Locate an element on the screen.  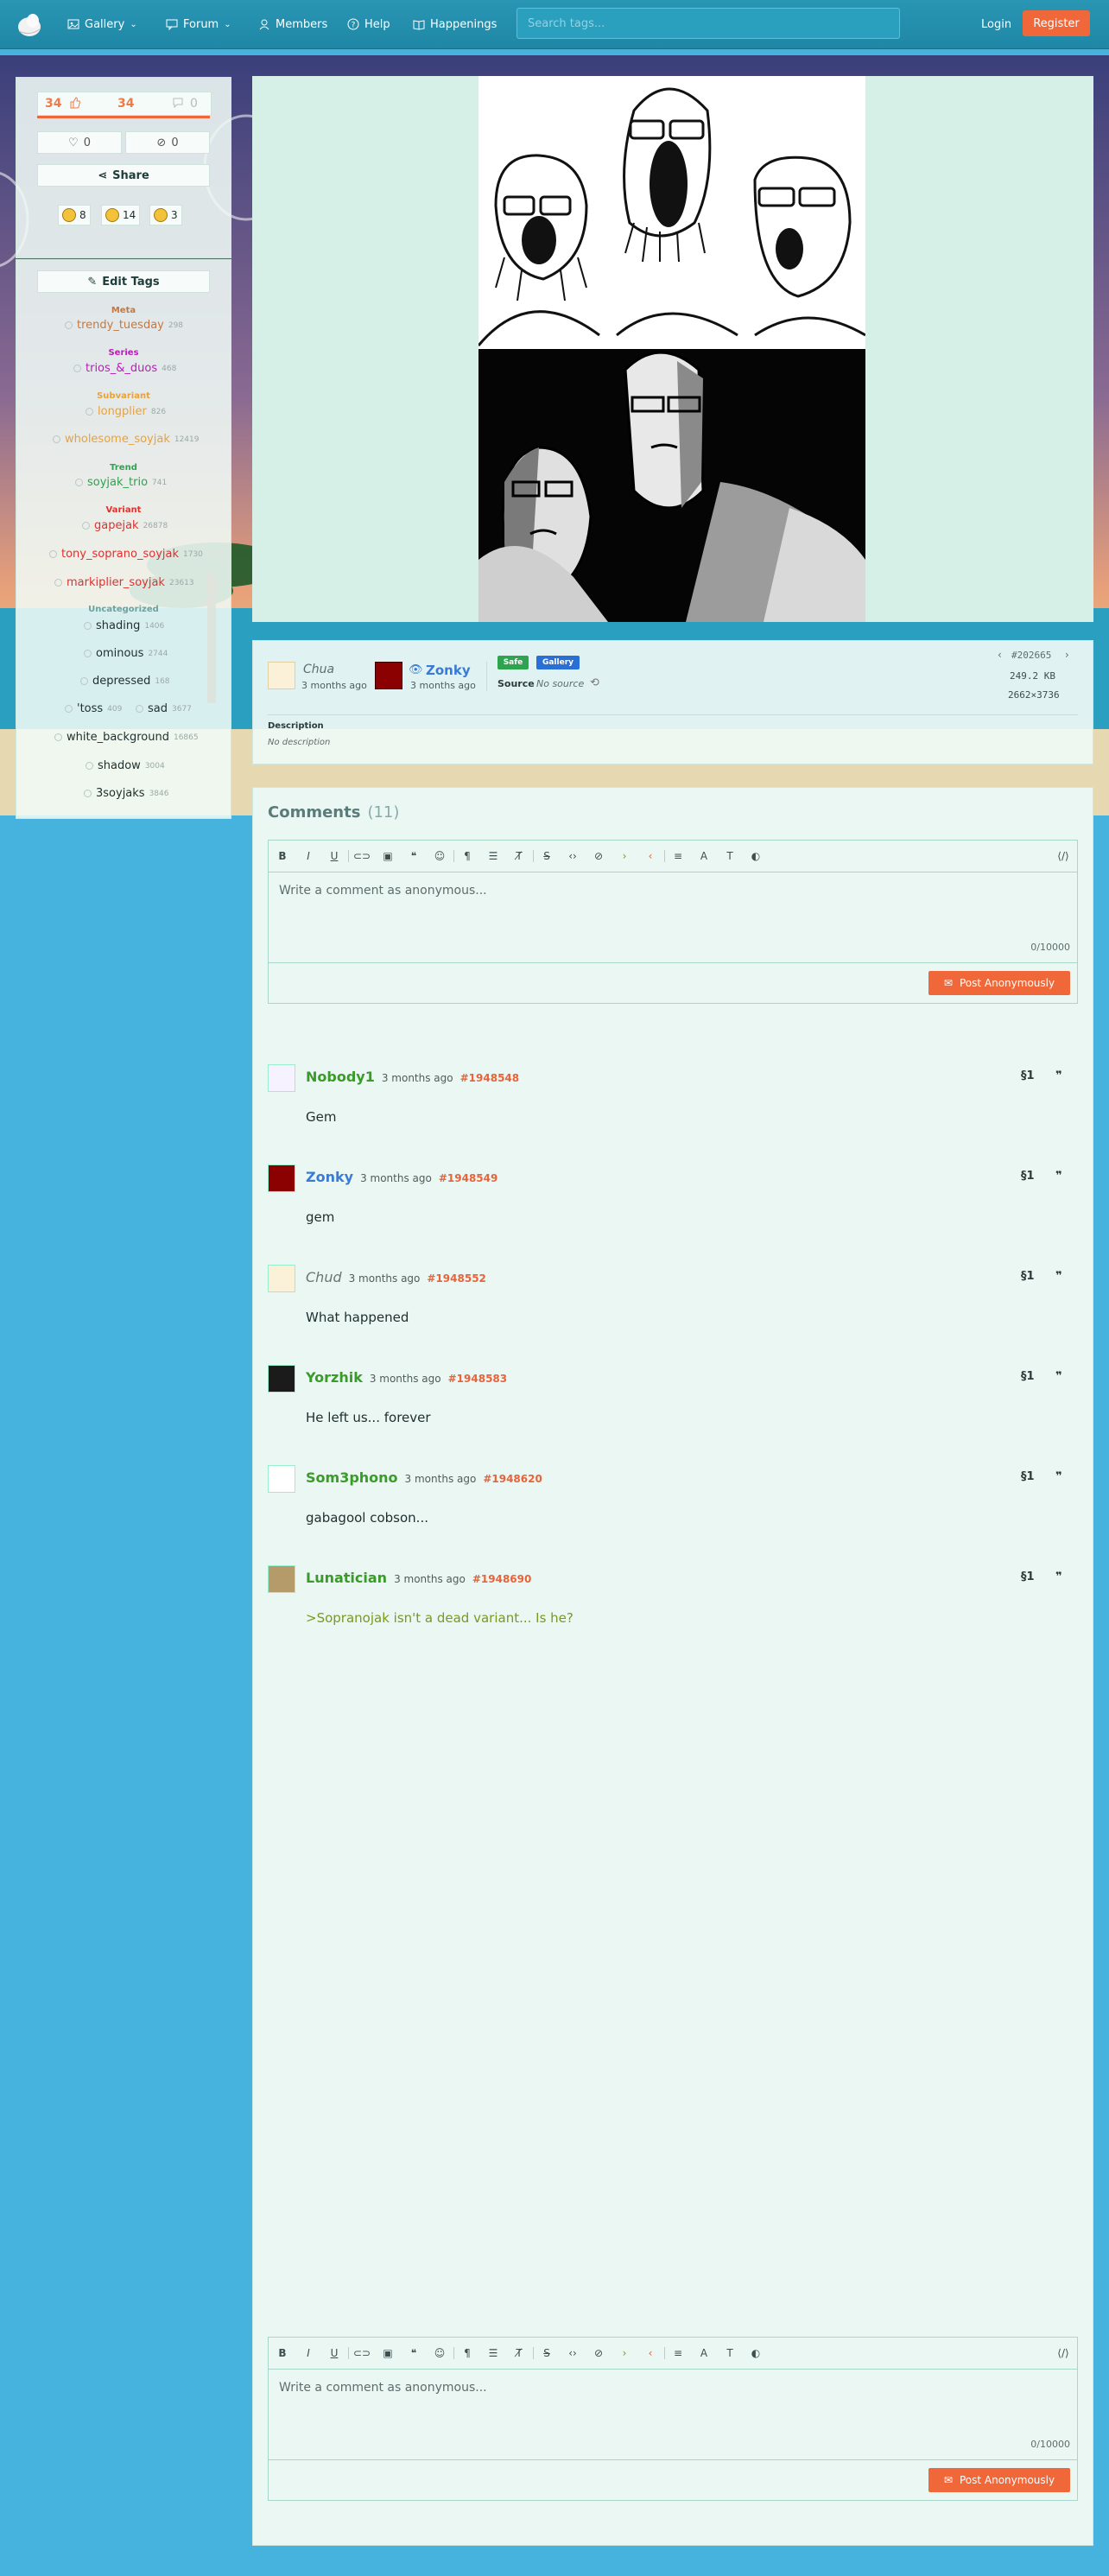
code-icon: ‹› is located at coordinates (573, 856).